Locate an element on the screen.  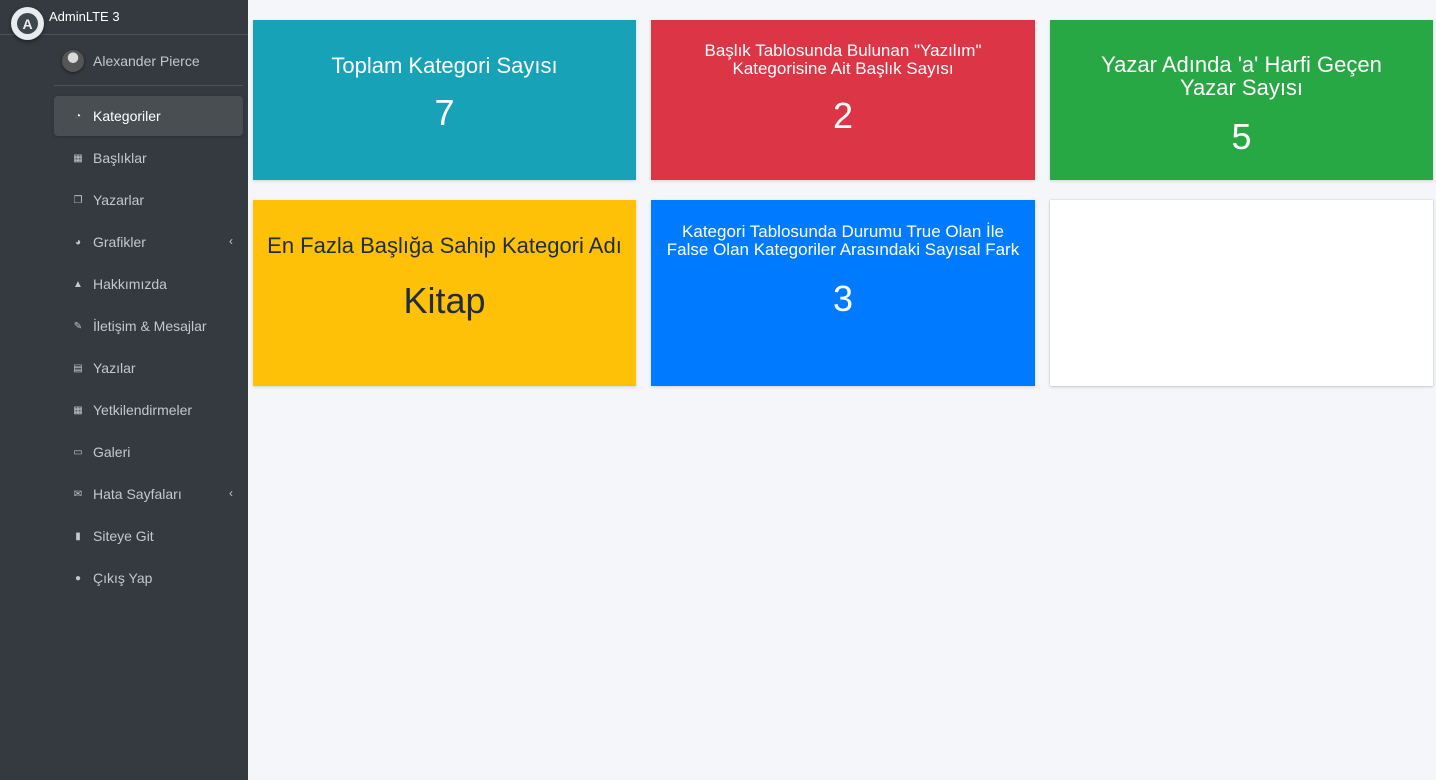
user-name: Alexander Pierce is located at coordinates (146, 61).